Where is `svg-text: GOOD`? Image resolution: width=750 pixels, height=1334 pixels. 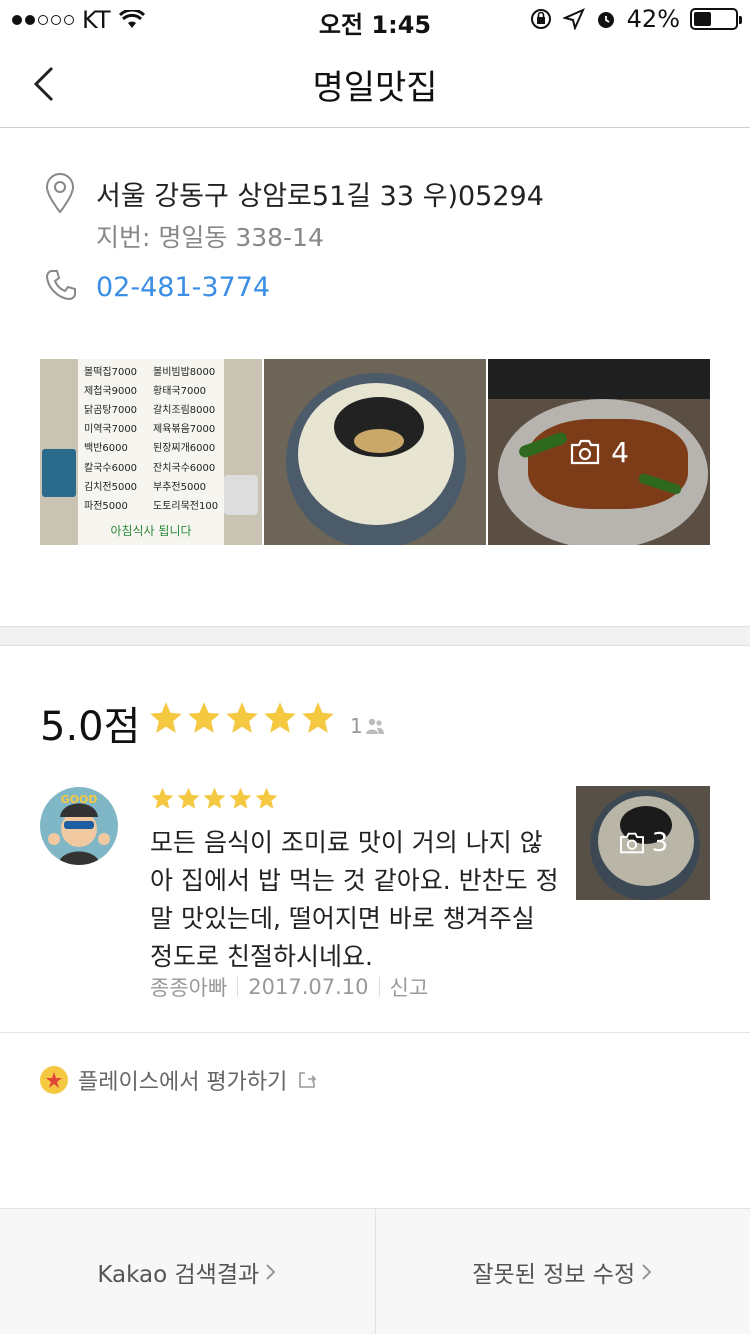 svg-text: GOOD is located at coordinates (79, 799).